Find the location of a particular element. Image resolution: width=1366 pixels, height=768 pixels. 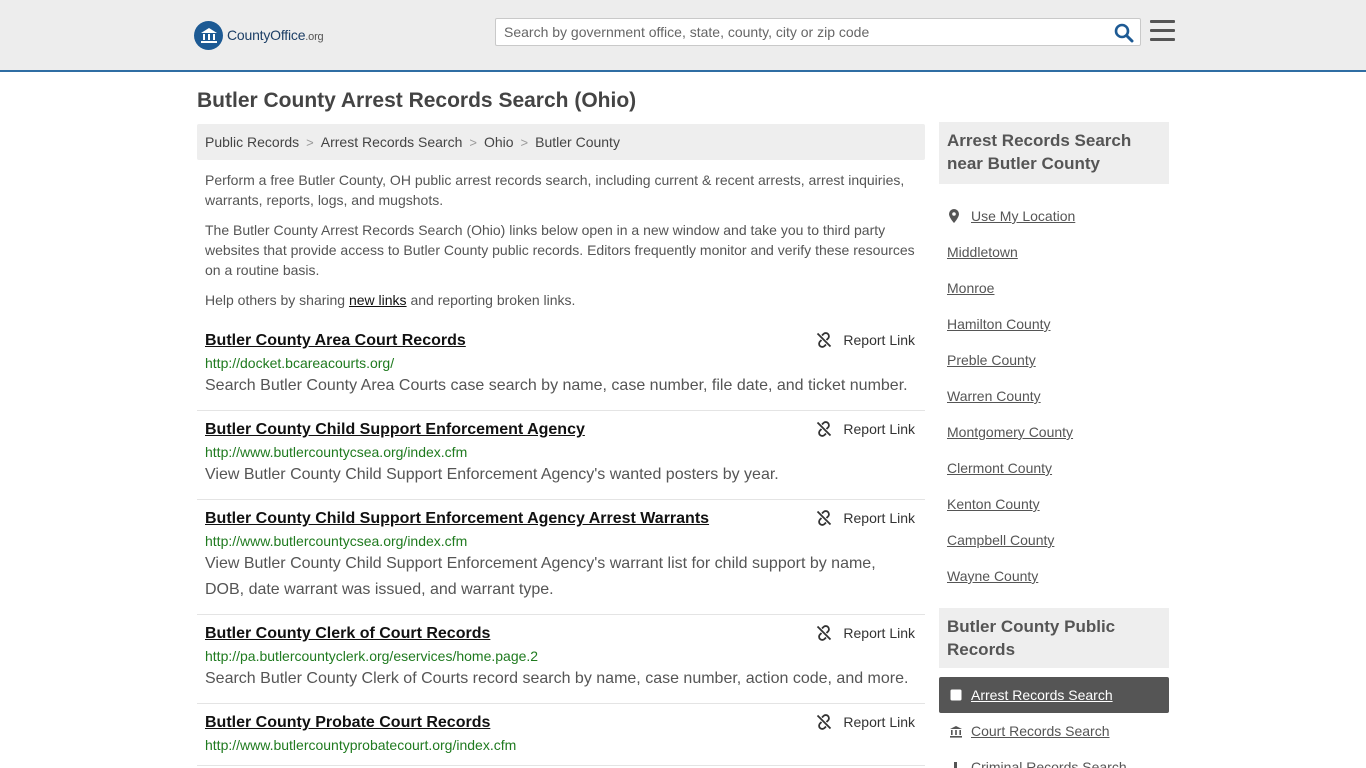

county-seal-icon is located at coordinates (208, 35).